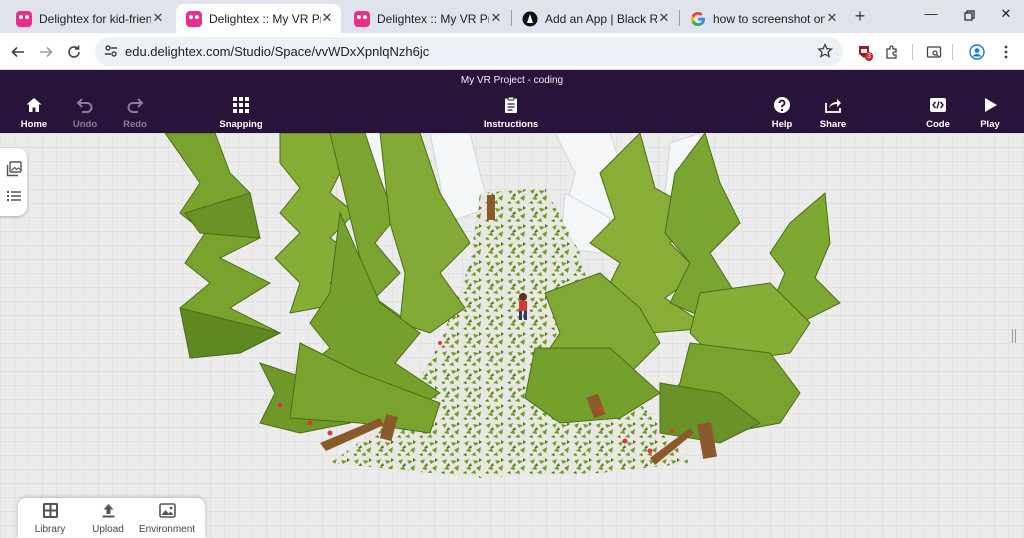  Describe the element at coordinates (530, 19) in the screenshot. I see `black-rocket-icon` at that location.